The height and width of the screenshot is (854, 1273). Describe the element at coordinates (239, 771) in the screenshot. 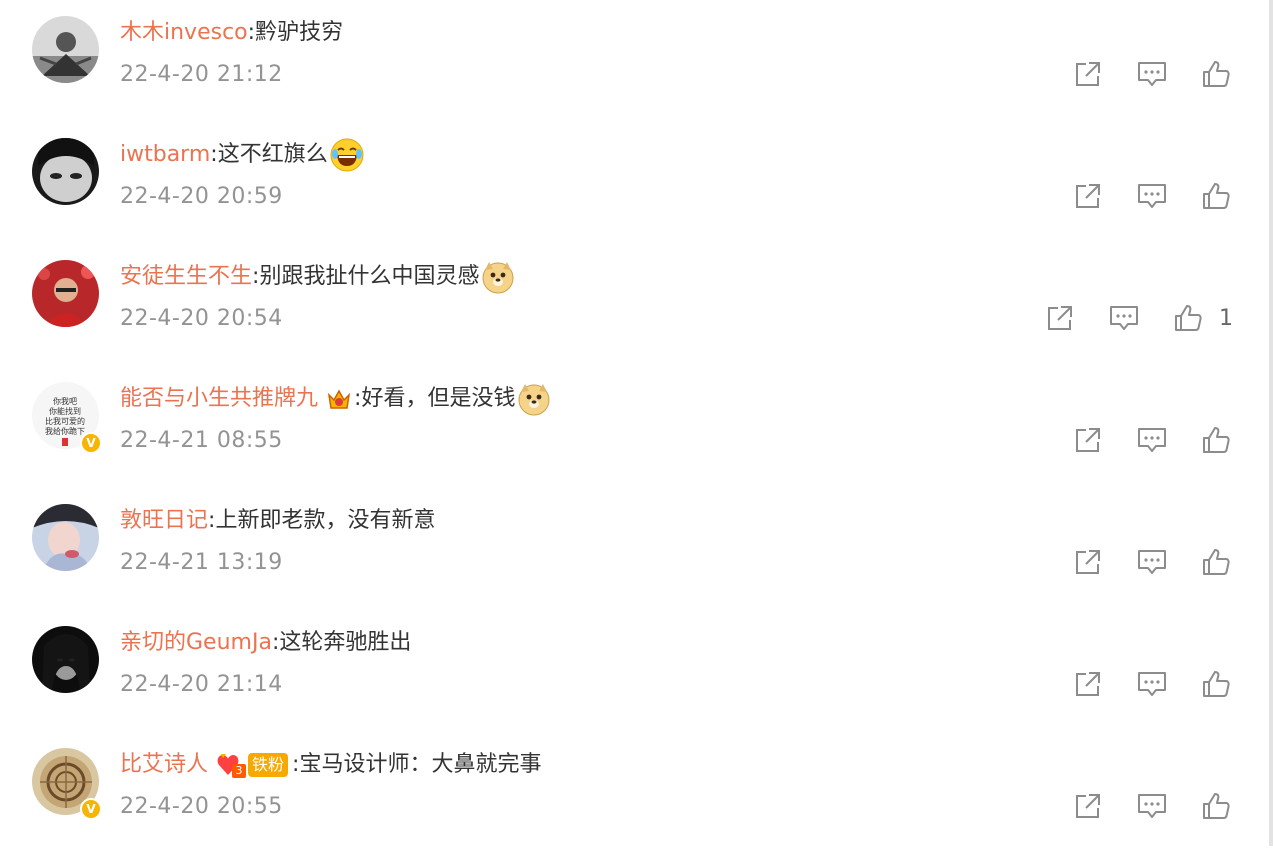

I see `fan-level: 3` at that location.